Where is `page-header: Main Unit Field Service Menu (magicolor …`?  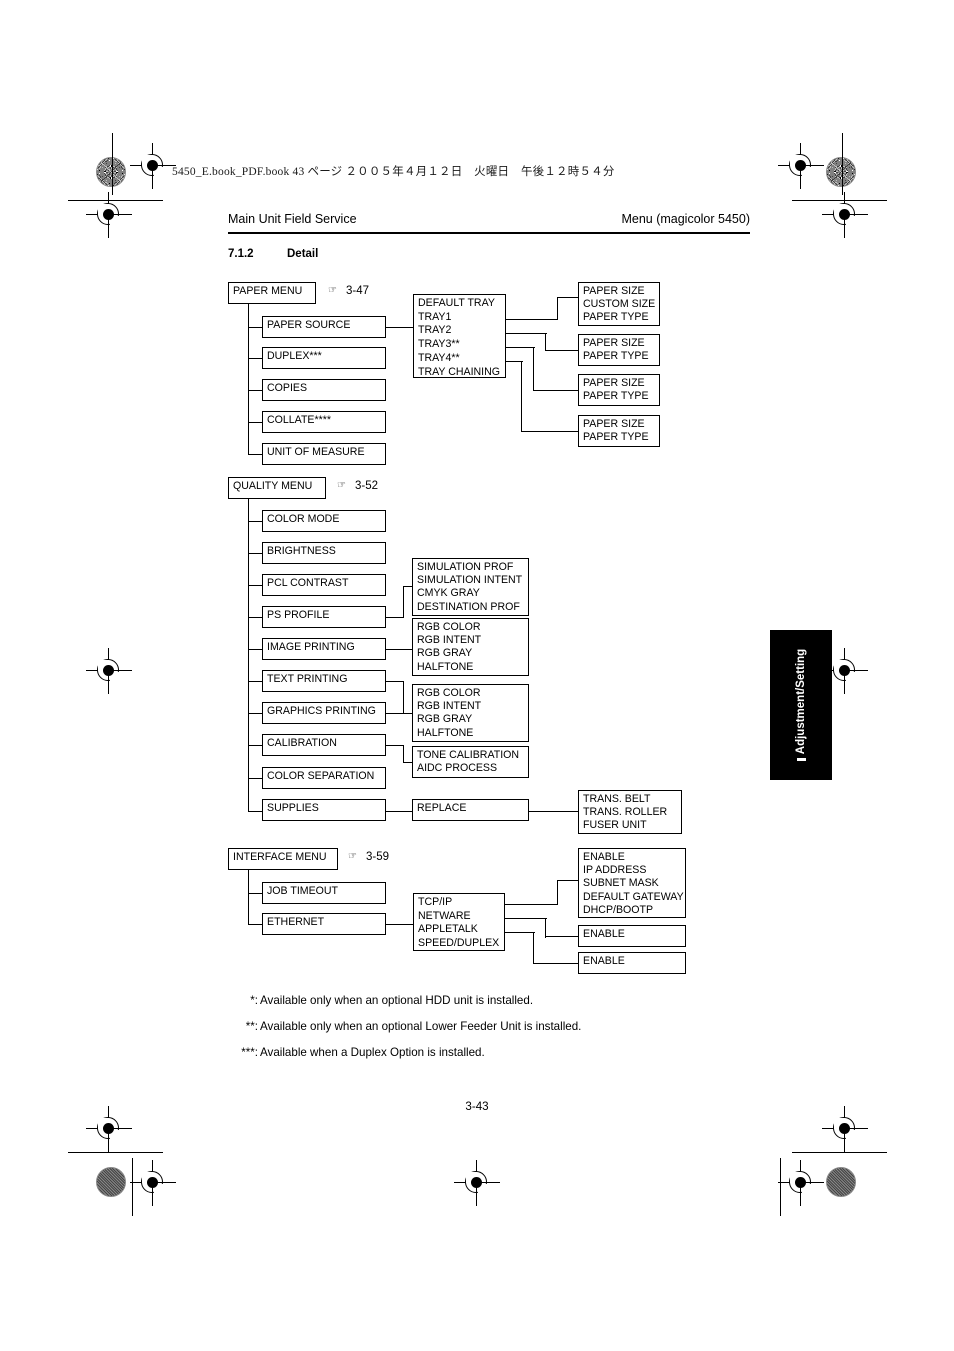
page-header: Main Unit Field Service Menu (magicolor … is located at coordinates (489, 219).